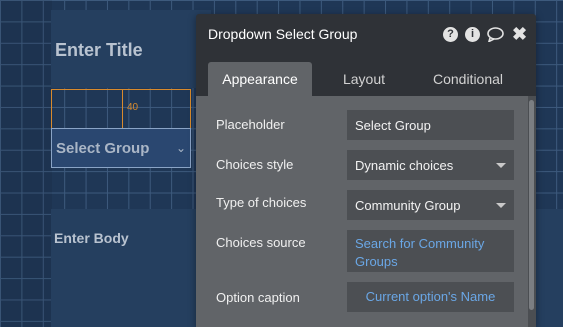  I want to click on choices-source-expression: Search for Community Groups, so click(430, 251).